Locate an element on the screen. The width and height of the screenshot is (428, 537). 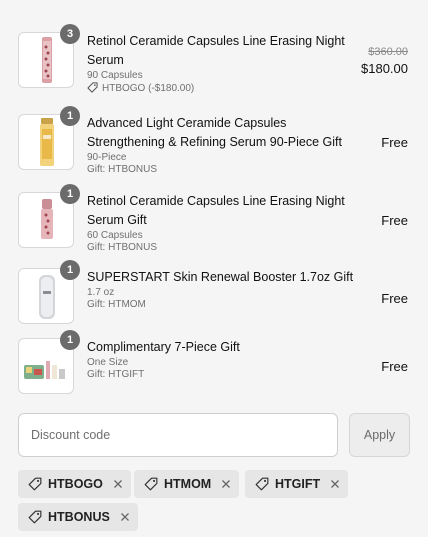
discount-chip: HTBOGO is located at coordinates (74, 484).